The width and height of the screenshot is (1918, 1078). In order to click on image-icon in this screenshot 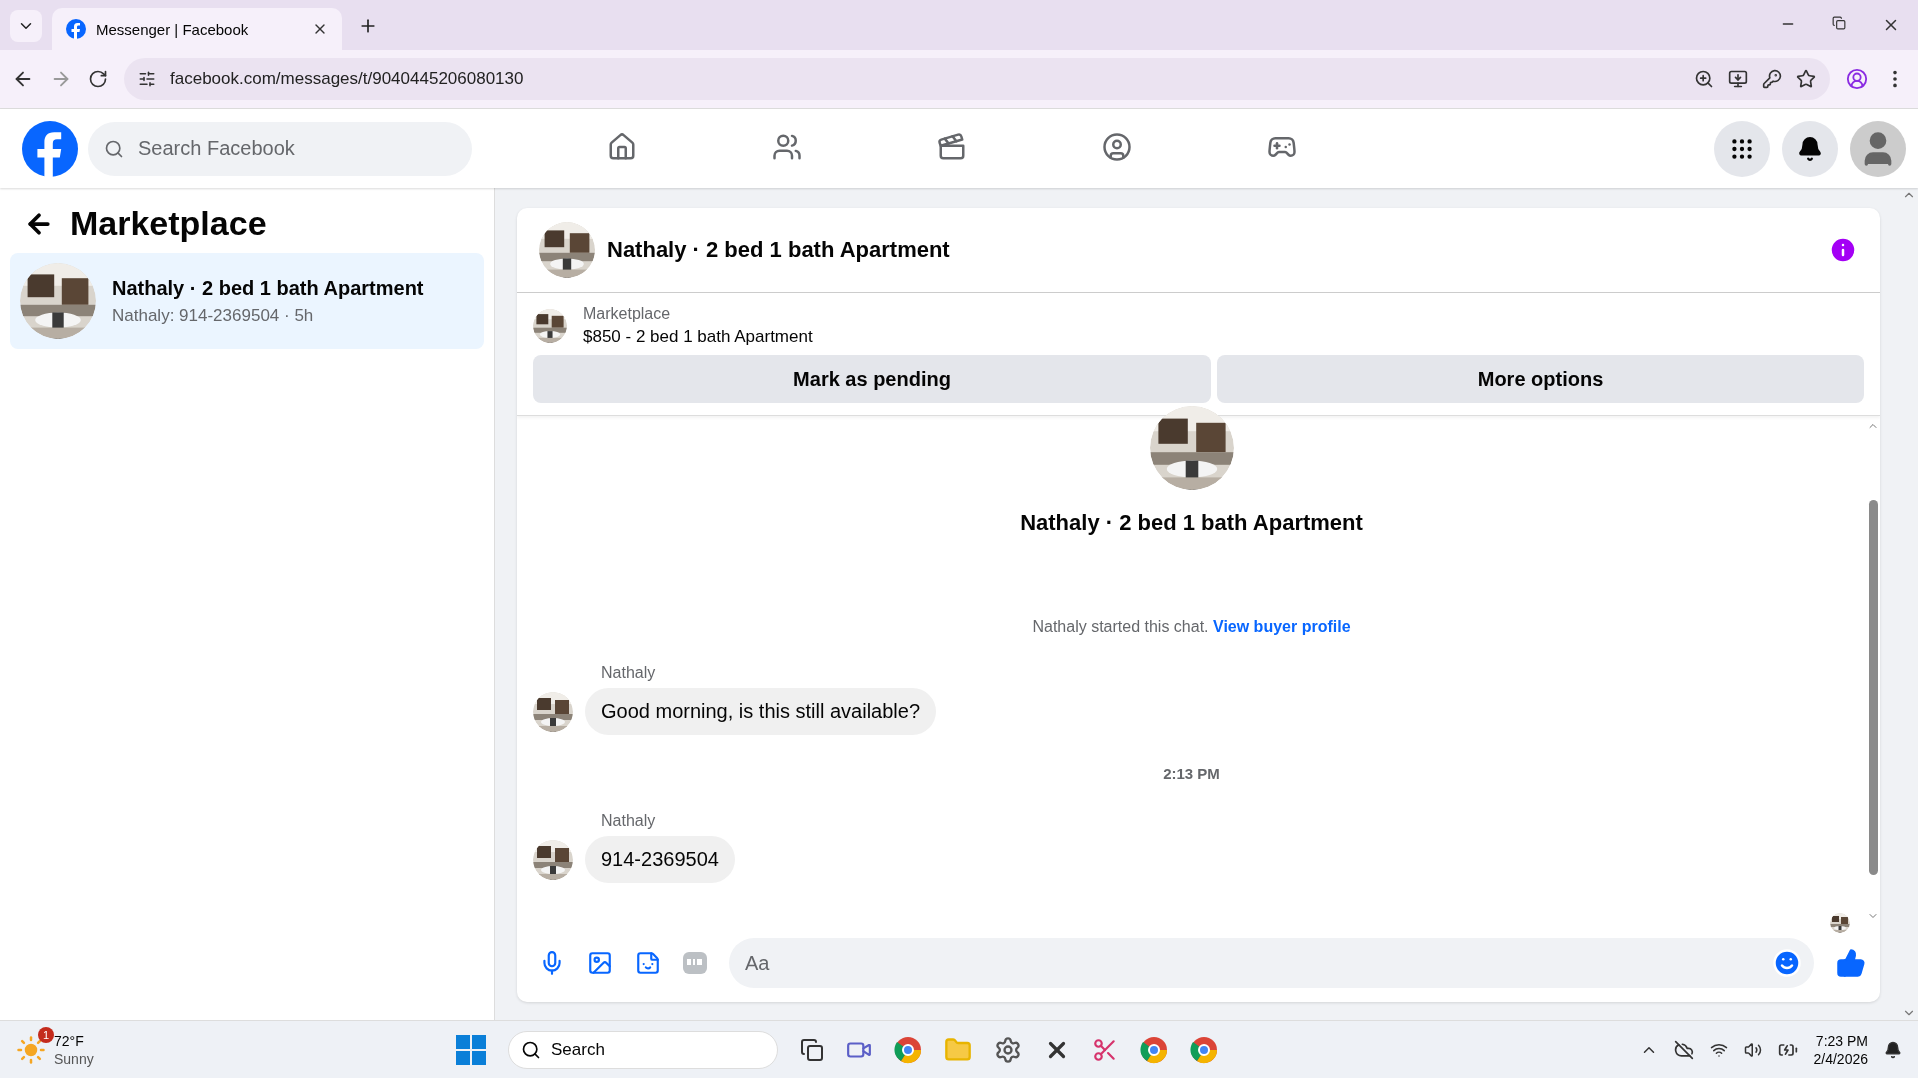, I will do `click(600, 963)`.